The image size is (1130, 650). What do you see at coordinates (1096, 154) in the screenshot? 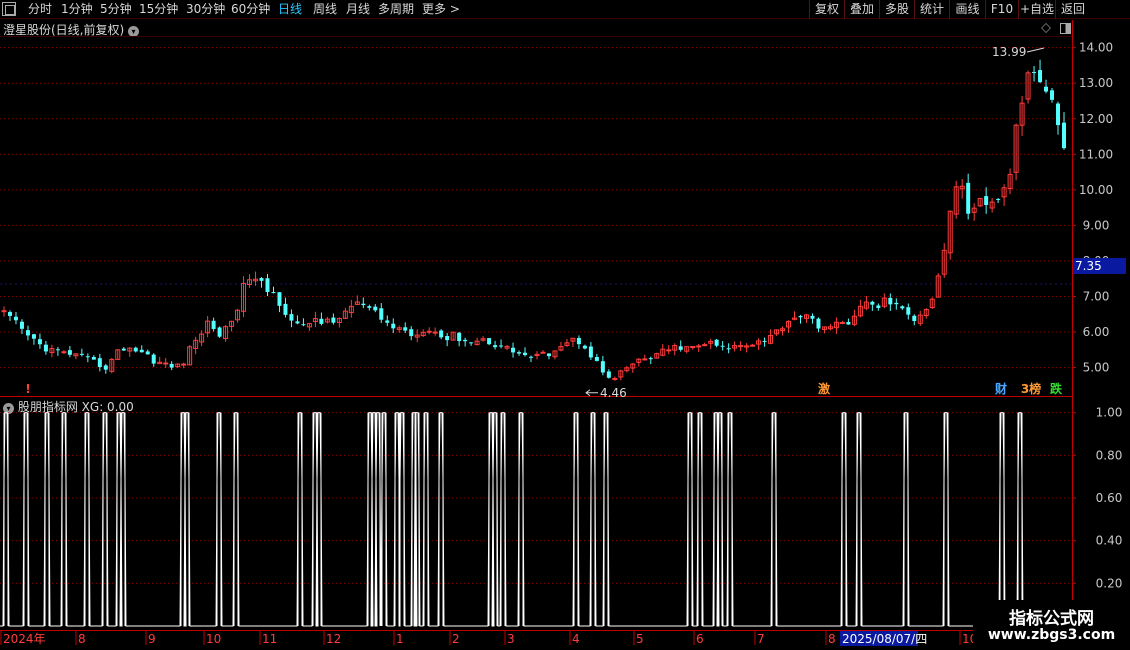
I see `price-tick-label: 11.00` at bounding box center [1096, 154].